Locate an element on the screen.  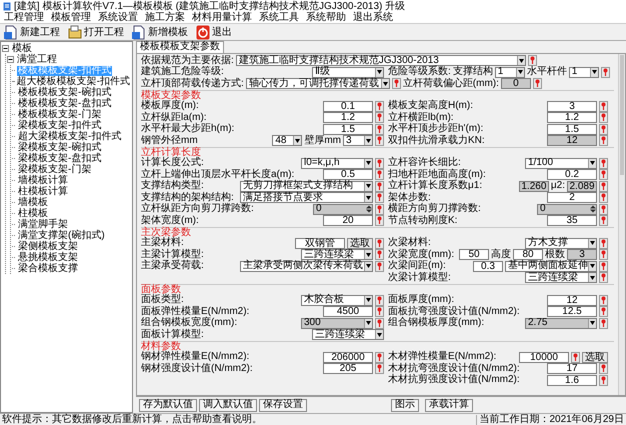
dropdown: l0=k,μ,h is located at coordinates (337, 163).